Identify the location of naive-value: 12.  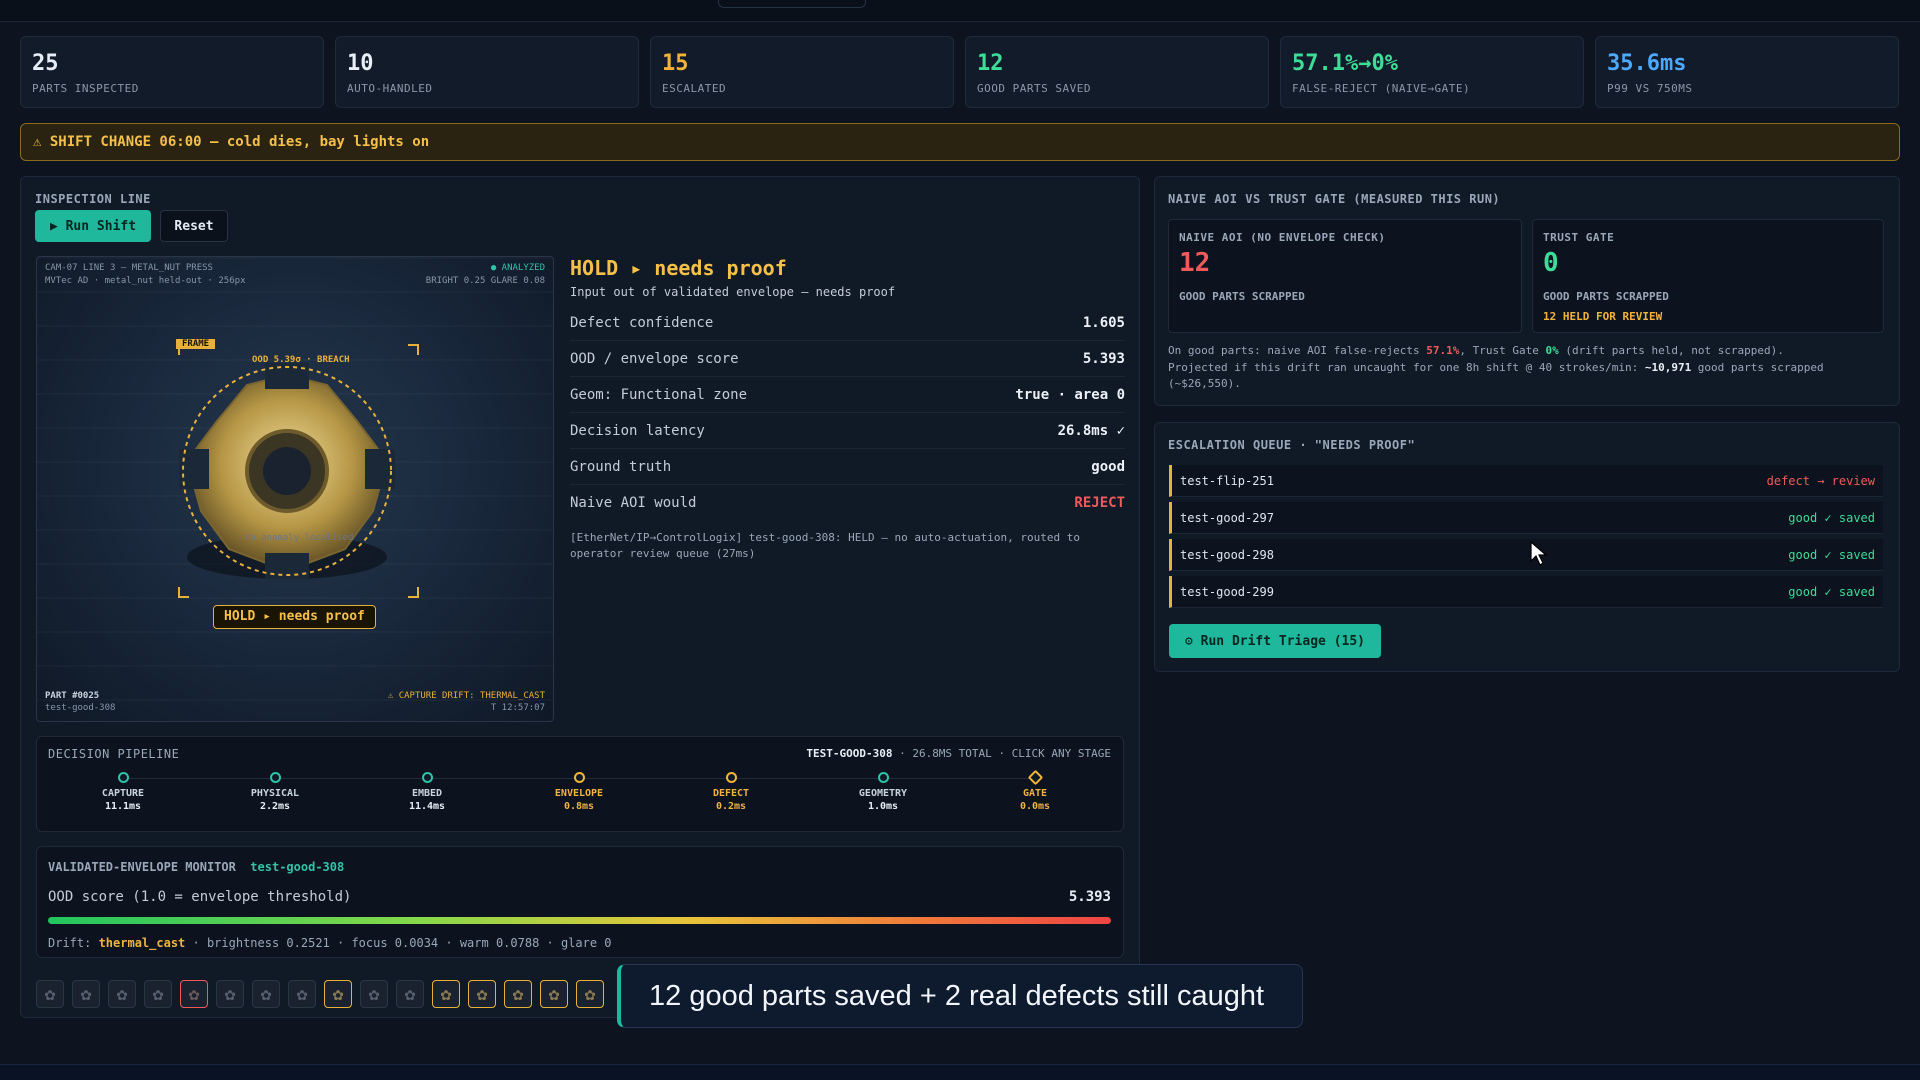
(1195, 263).